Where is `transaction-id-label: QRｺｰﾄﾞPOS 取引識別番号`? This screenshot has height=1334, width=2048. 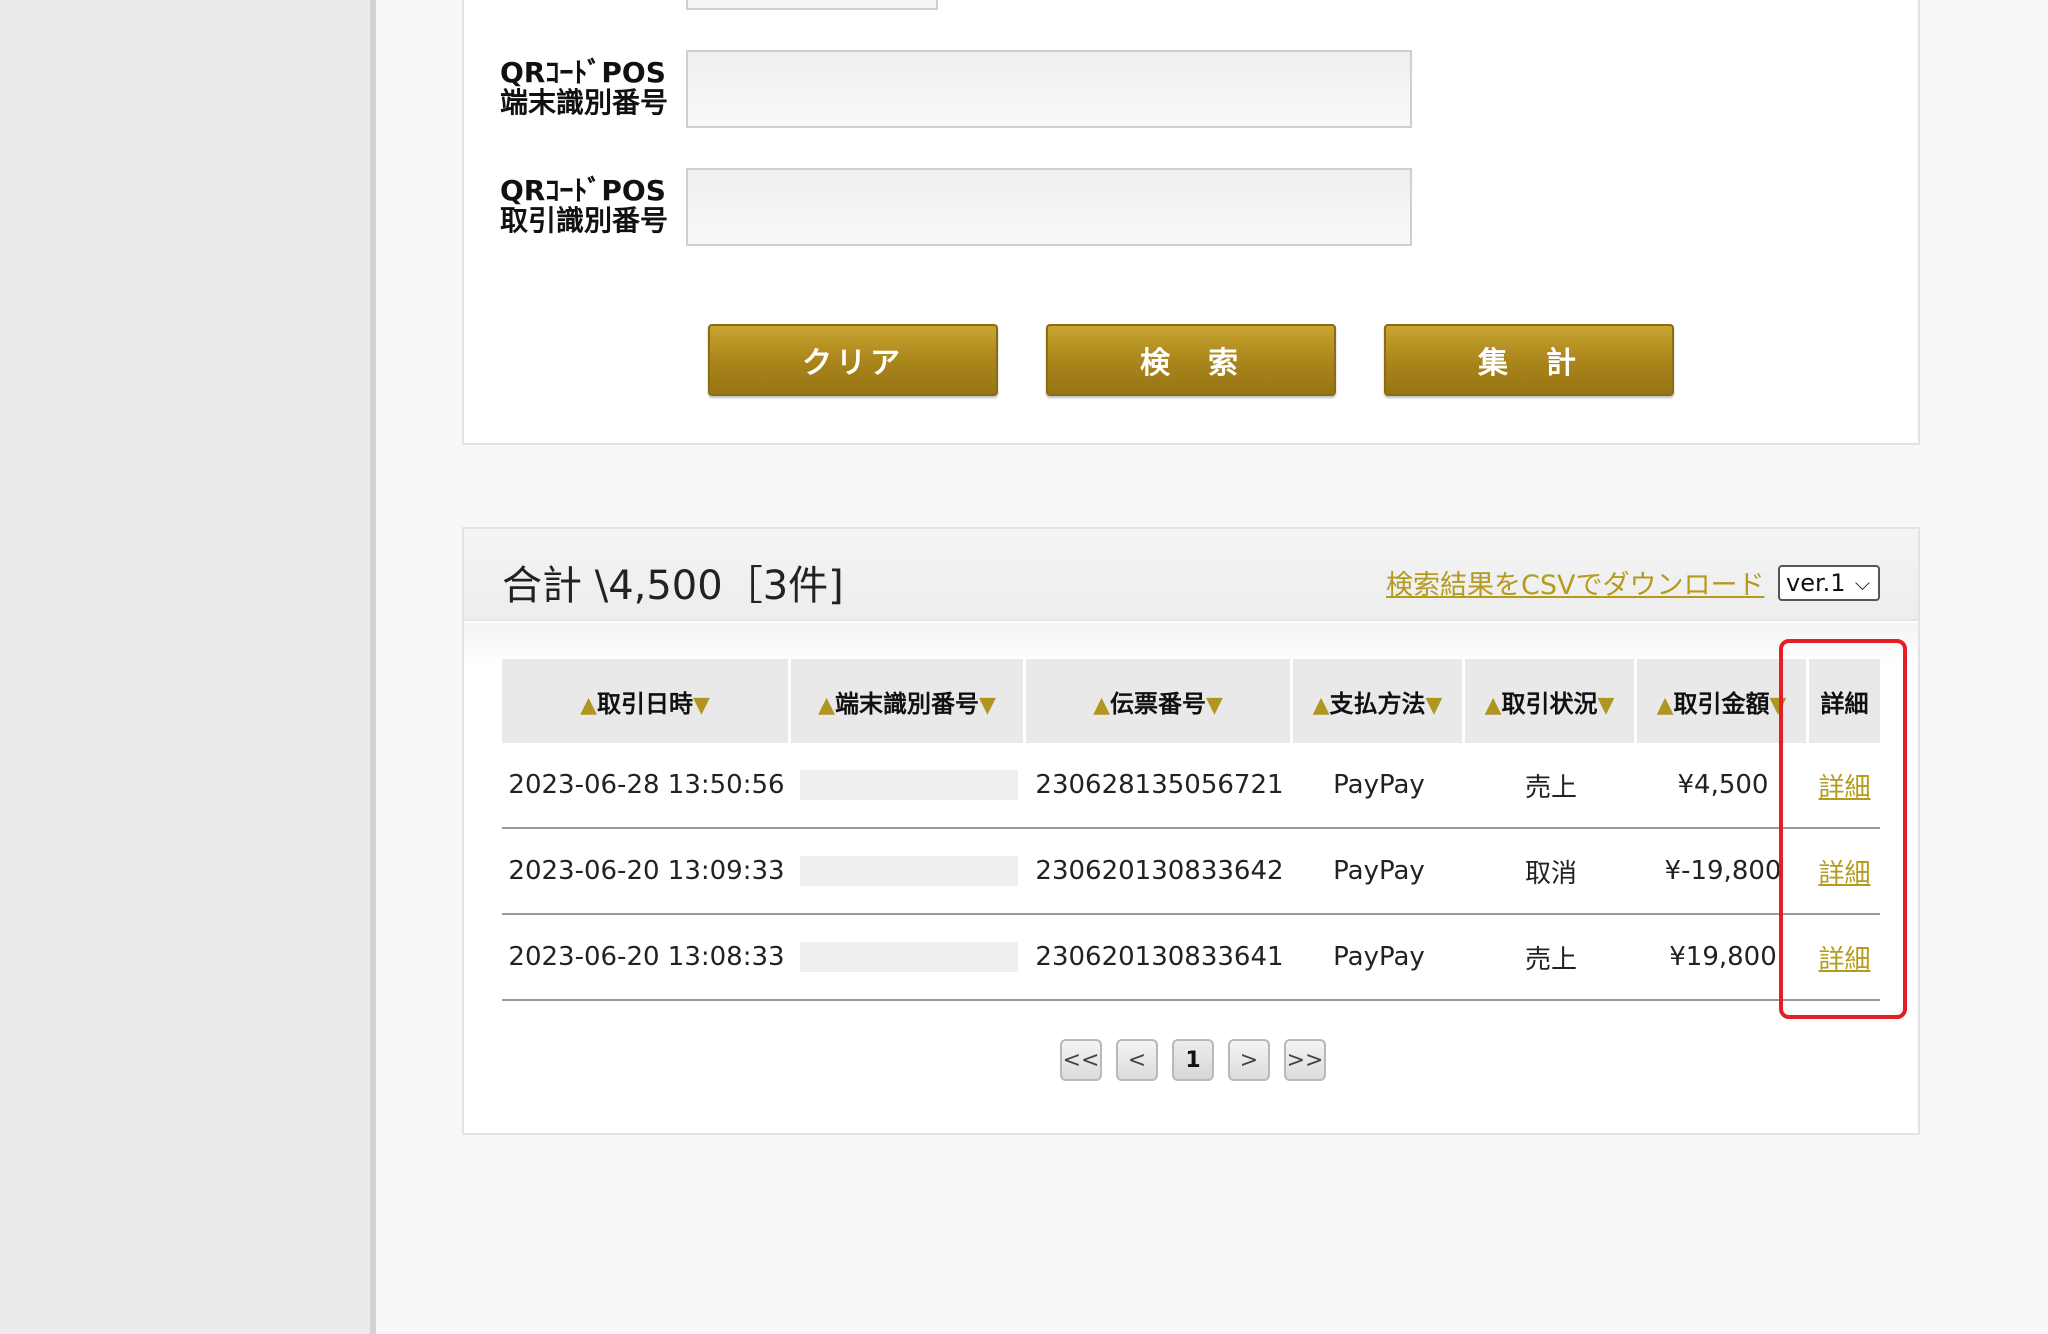 transaction-id-label: QRｺｰﾄﾞPOS 取引識別番号 is located at coordinates (584, 205).